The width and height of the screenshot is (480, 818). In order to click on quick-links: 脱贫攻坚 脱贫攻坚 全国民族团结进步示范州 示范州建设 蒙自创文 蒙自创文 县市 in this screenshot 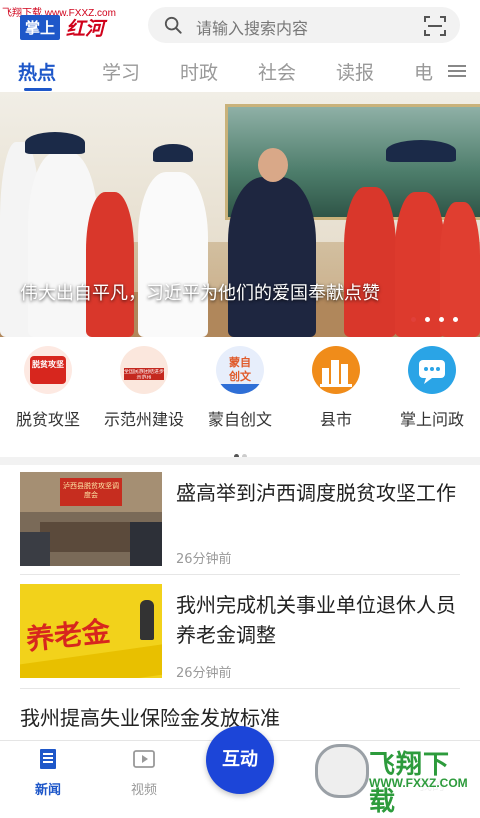, I will do `click(240, 391)`.